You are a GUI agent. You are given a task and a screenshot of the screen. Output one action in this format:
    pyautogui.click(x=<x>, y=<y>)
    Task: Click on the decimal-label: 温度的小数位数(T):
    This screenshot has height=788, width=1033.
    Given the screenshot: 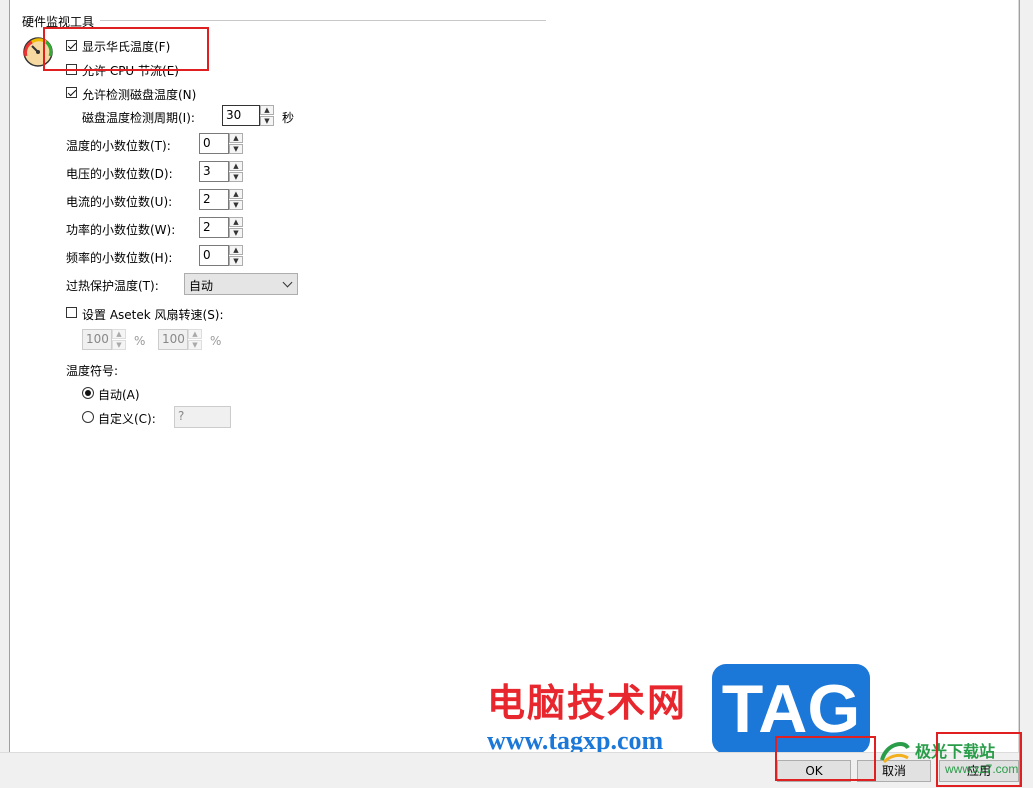 What is the action you would take?
    pyautogui.click(x=118, y=146)
    